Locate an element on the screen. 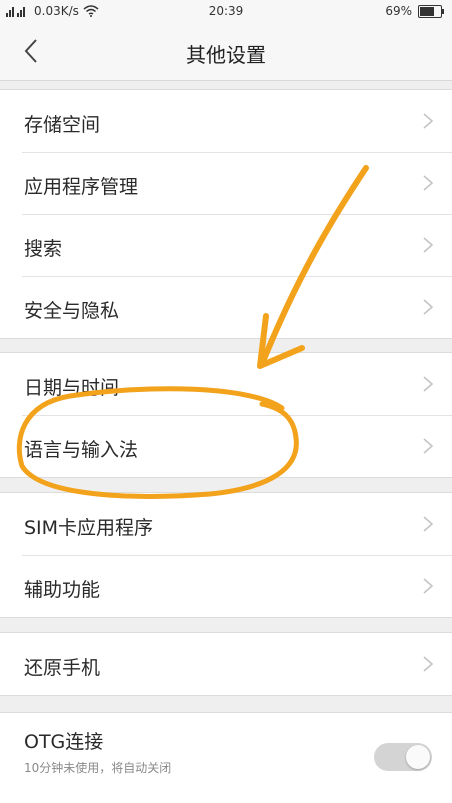  setting-reset-phone: 还原手机 is located at coordinates (226, 664).